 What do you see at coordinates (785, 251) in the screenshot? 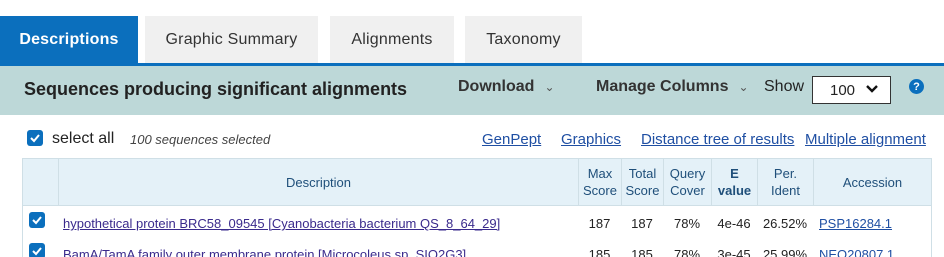
I see `per-ident-cell: 25.99%` at bounding box center [785, 251].